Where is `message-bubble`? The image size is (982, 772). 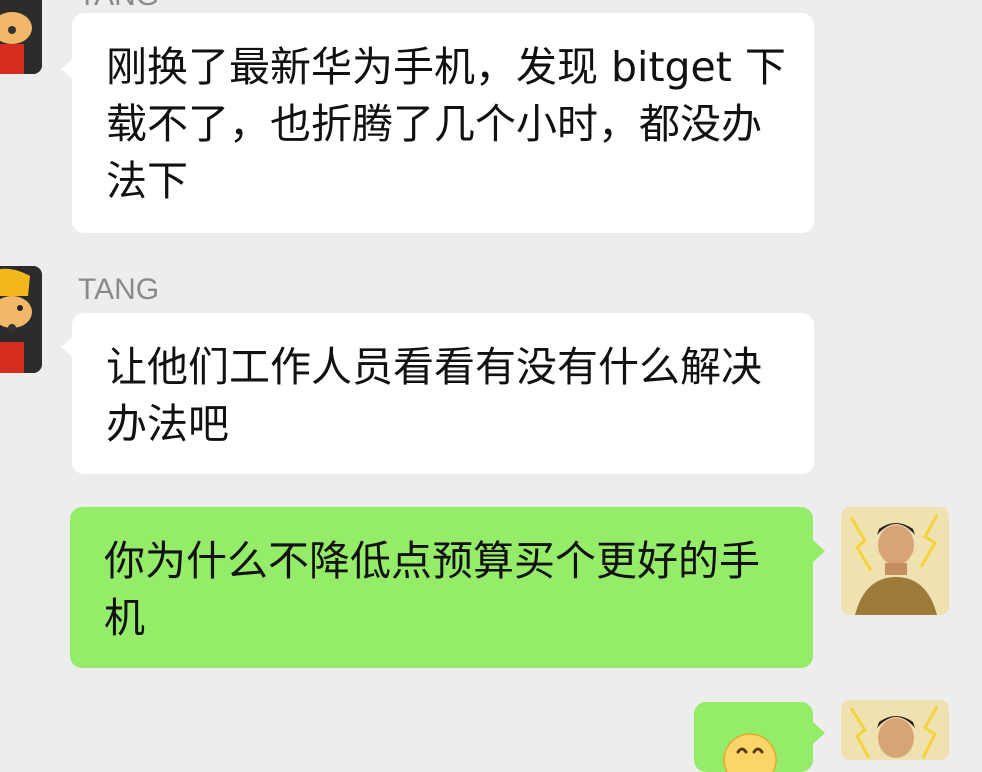
message-bubble is located at coordinates (753, 737).